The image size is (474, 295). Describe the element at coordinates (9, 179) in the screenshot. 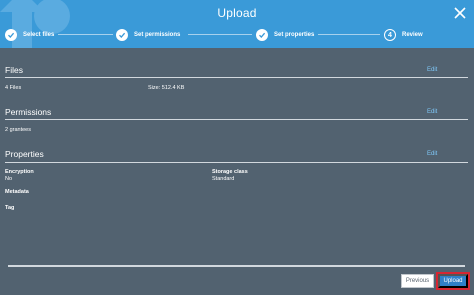

I see `encryption-value: No` at that location.